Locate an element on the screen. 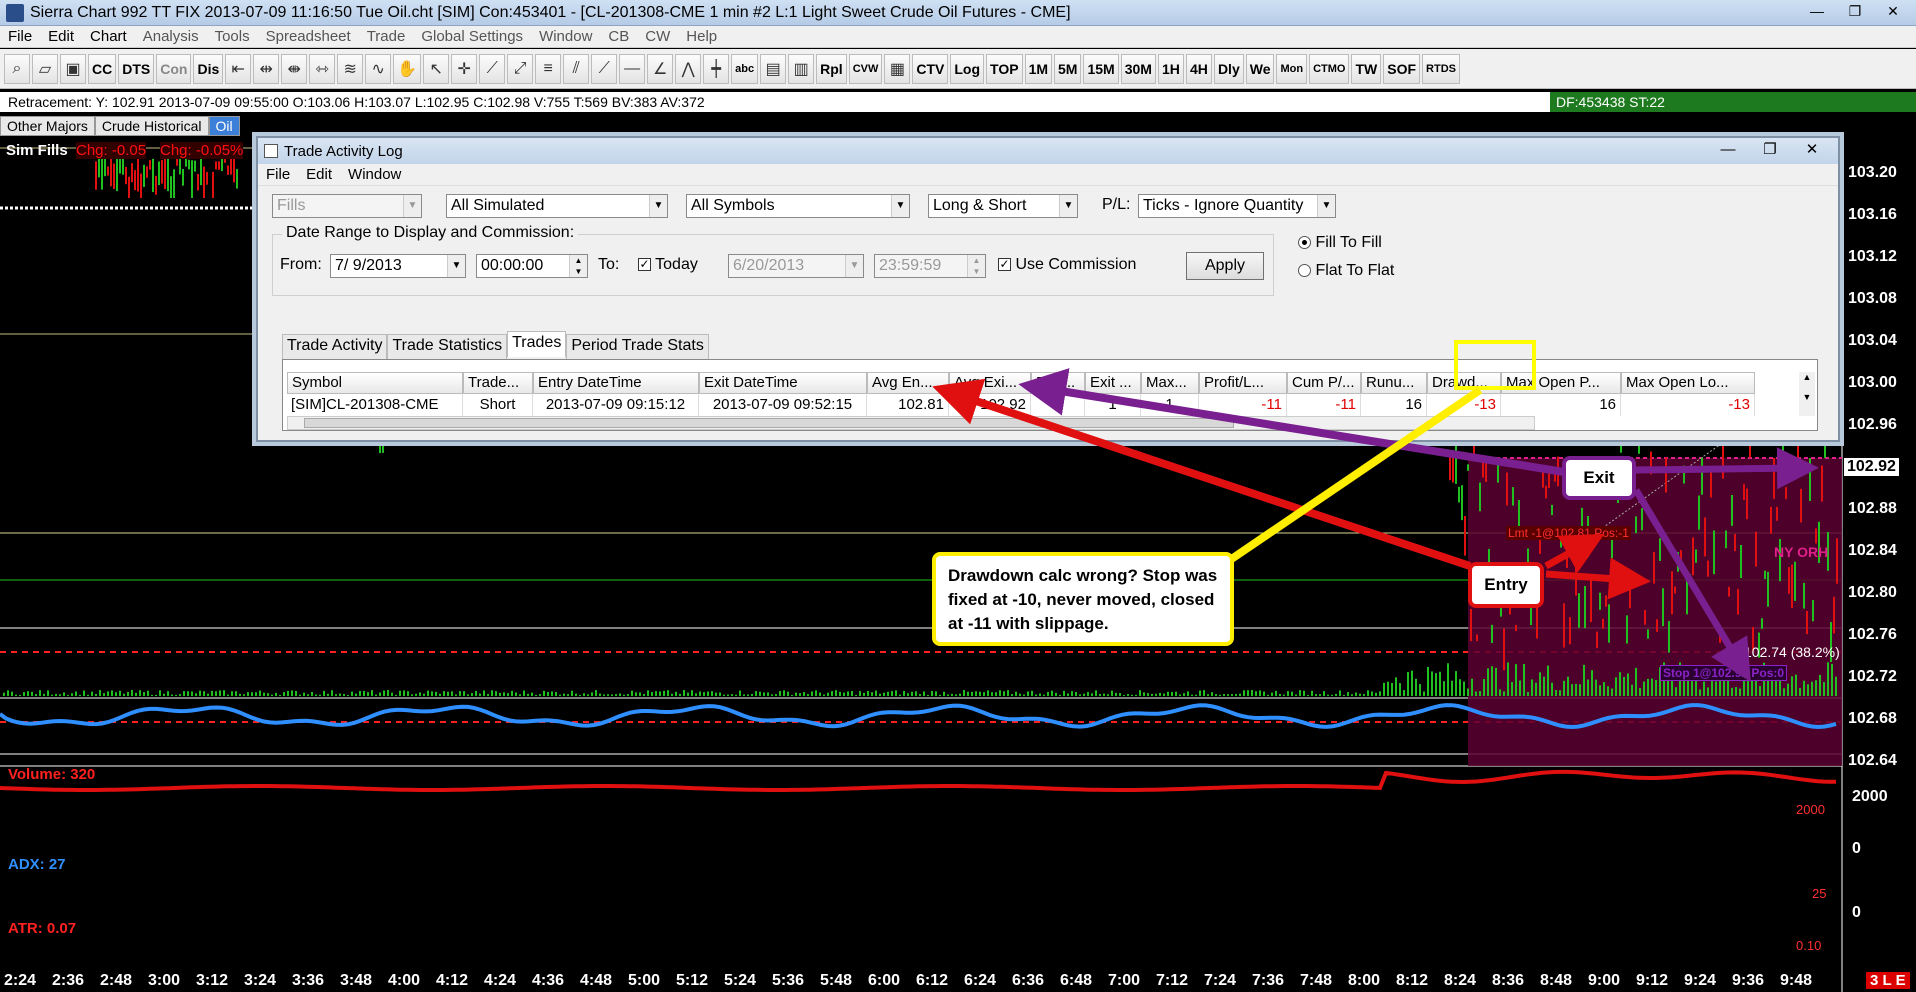 The height and width of the screenshot is (992, 1916). open-icon: ▱ is located at coordinates (45, 68).